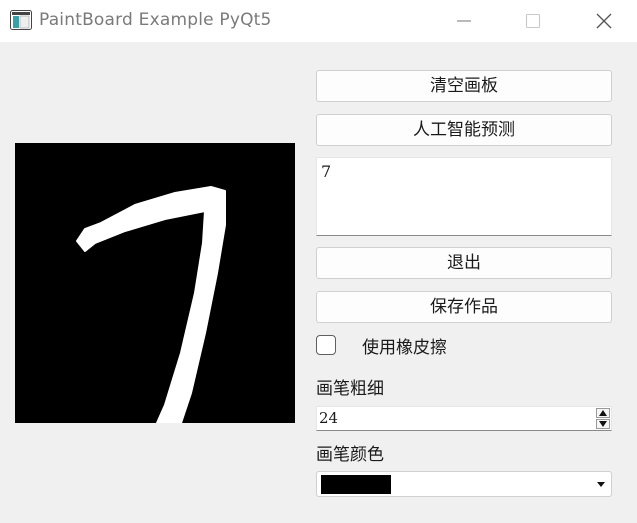 The width and height of the screenshot is (637, 523). Describe the element at coordinates (350, 389) in the screenshot. I see `pen-width-label: 画笔粗细` at that location.